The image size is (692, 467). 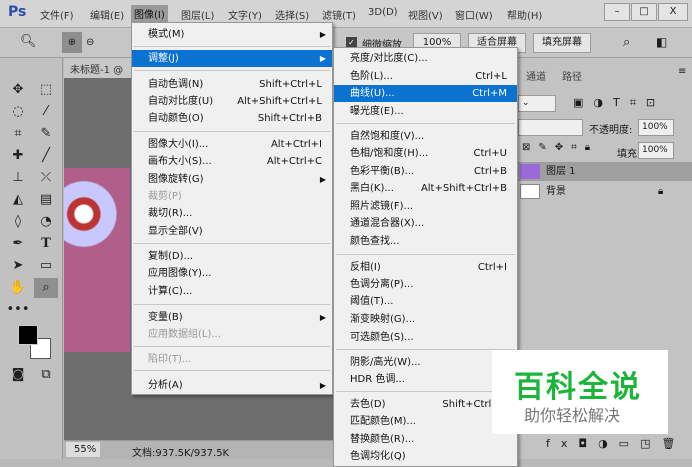 I want to click on zoom-tool-preset-icon: 🔍︎, so click(x=28, y=41).